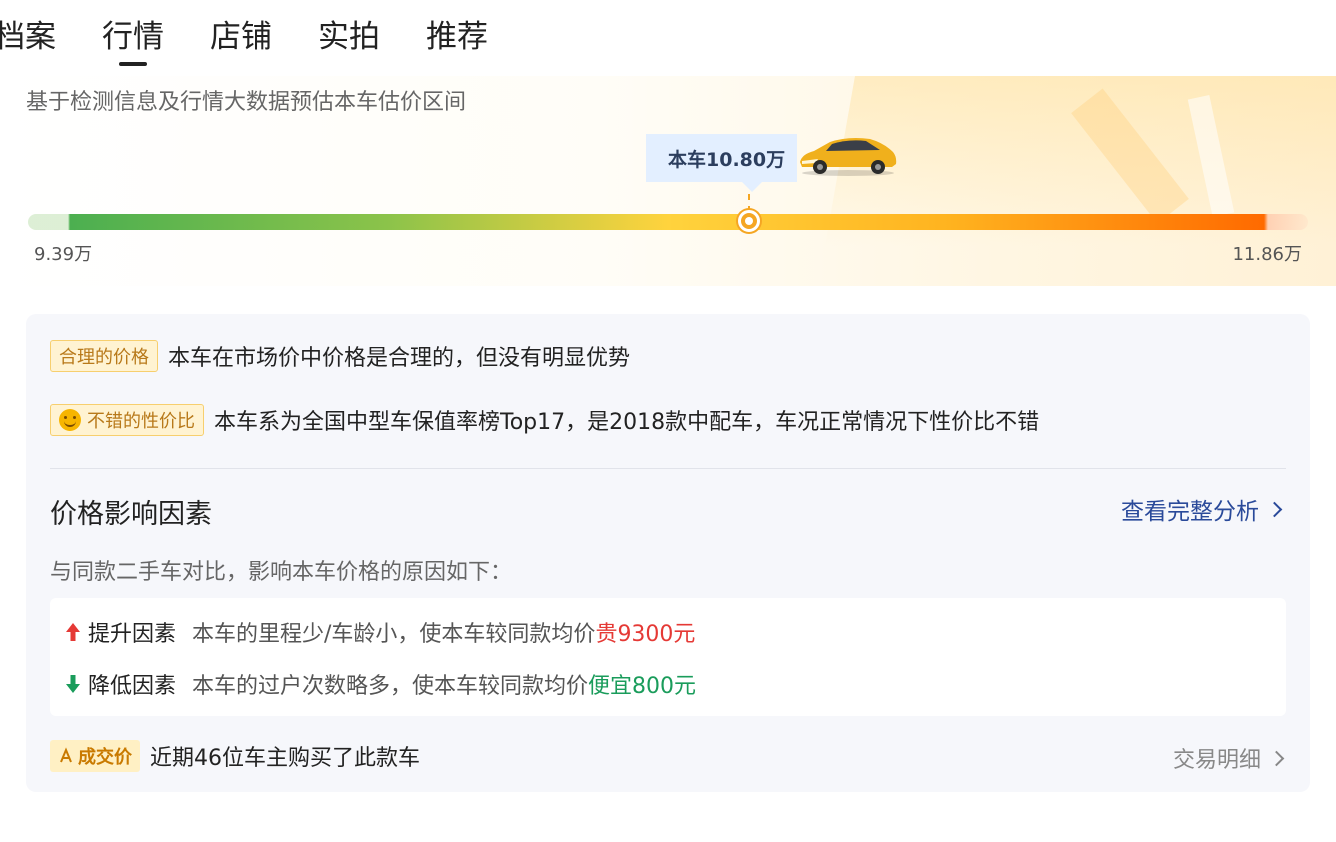 Image resolution: width=1336 pixels, height=842 pixels. What do you see at coordinates (73, 632) in the screenshot?
I see `arrow-up-icon` at bounding box center [73, 632].